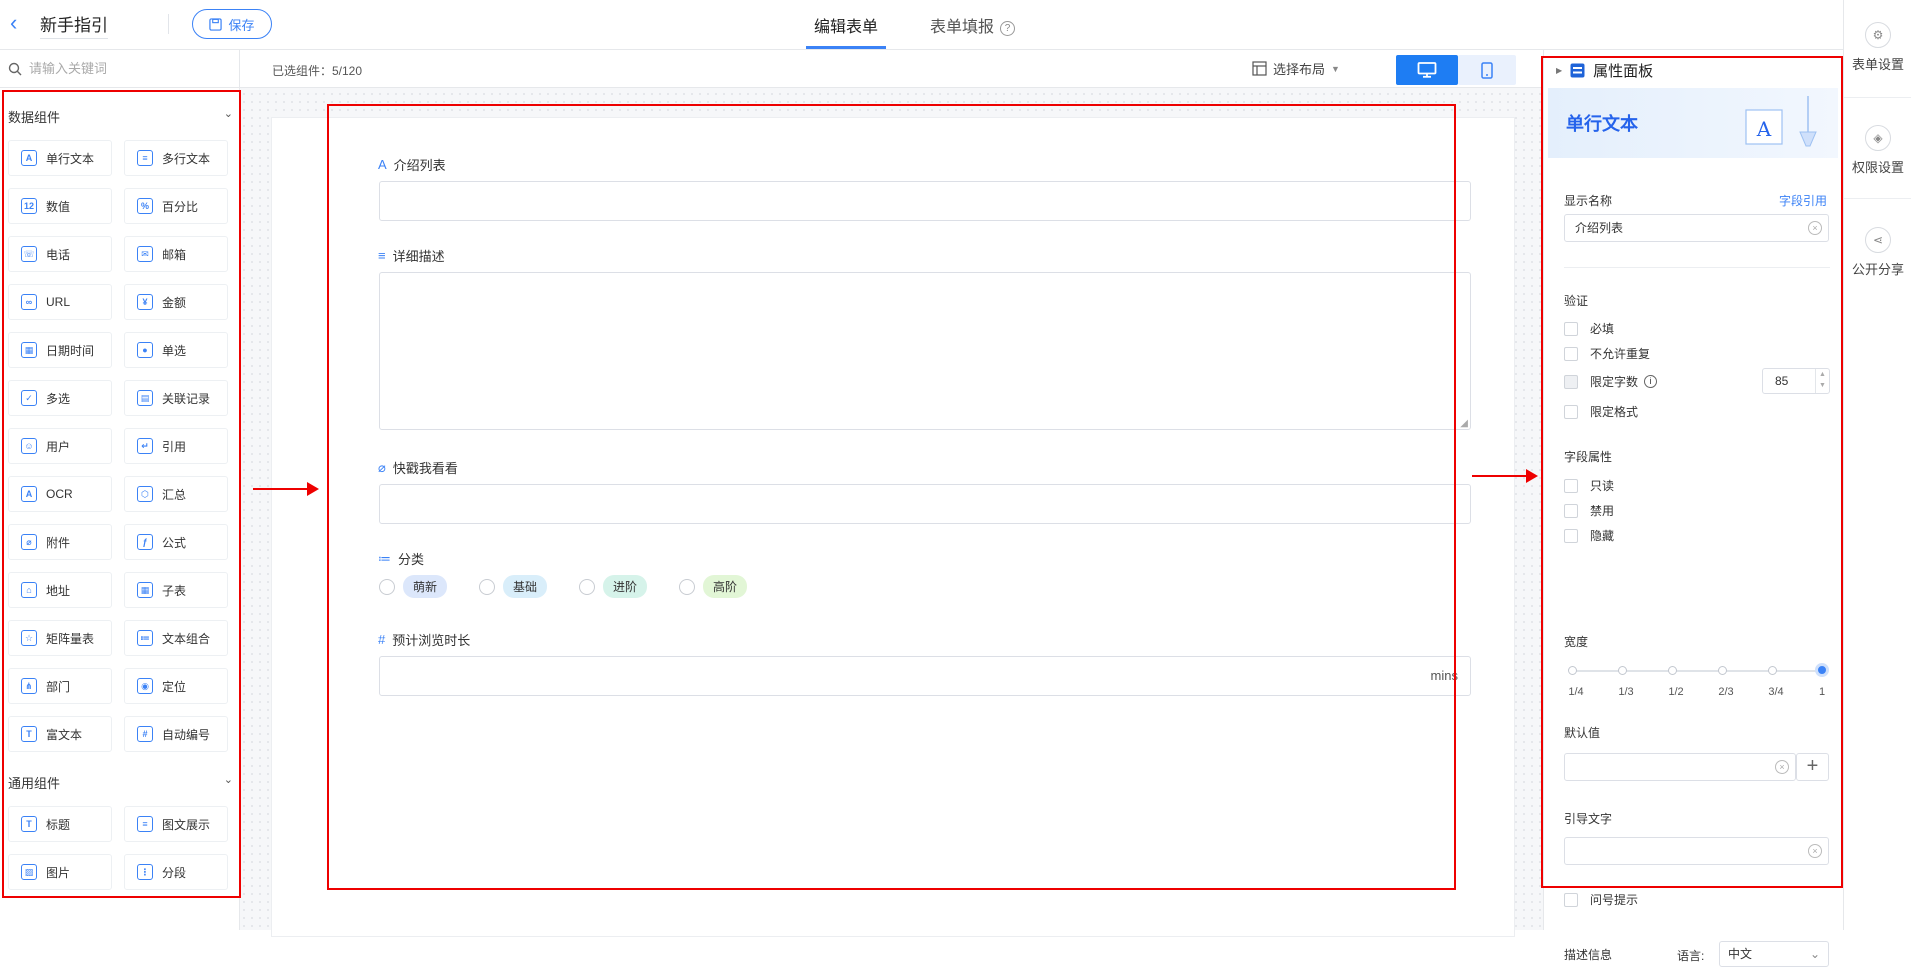  What do you see at coordinates (60, 686) in the screenshot?
I see `component-item: ⋔ 部门` at bounding box center [60, 686].